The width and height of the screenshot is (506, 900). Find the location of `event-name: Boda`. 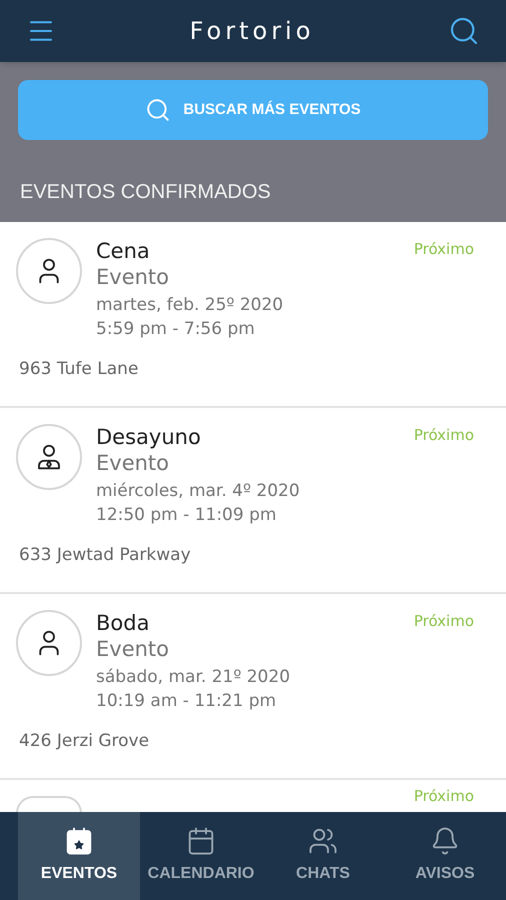

event-name: Boda is located at coordinates (123, 623).